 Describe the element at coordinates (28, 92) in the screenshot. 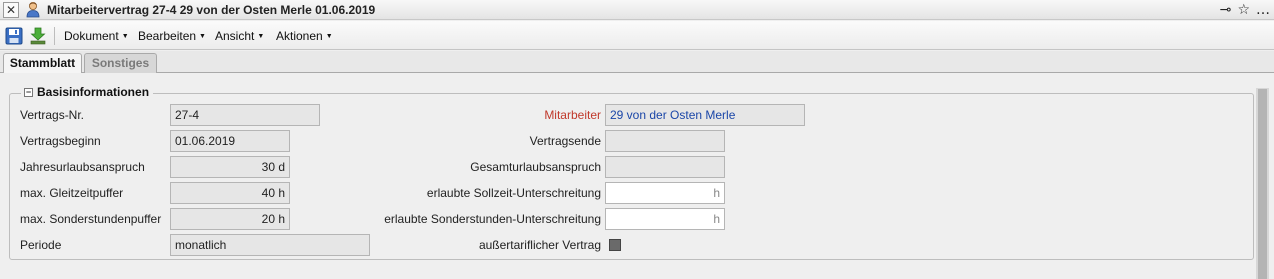

I see `collapse-icon: −` at that location.